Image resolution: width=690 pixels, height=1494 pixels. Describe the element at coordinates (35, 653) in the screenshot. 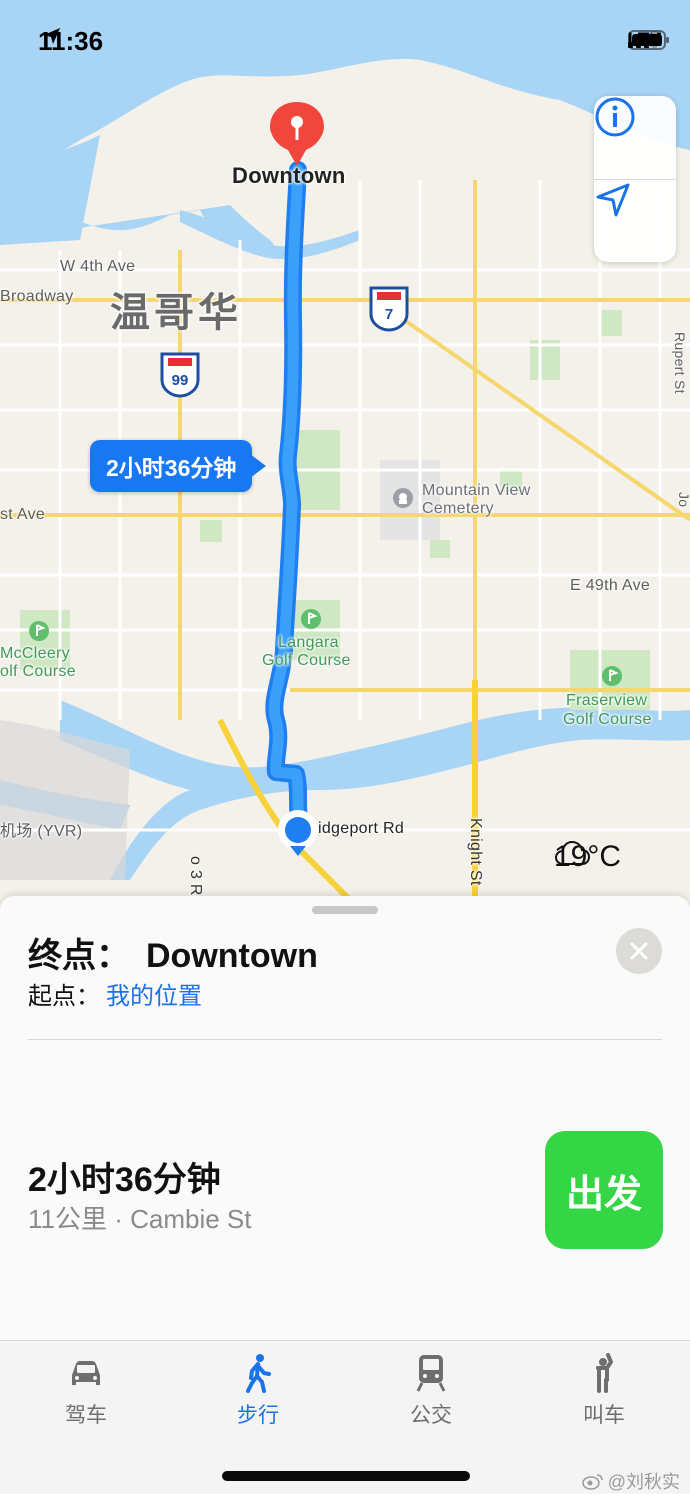

I see `map-label-mccleery: McCleery` at that location.